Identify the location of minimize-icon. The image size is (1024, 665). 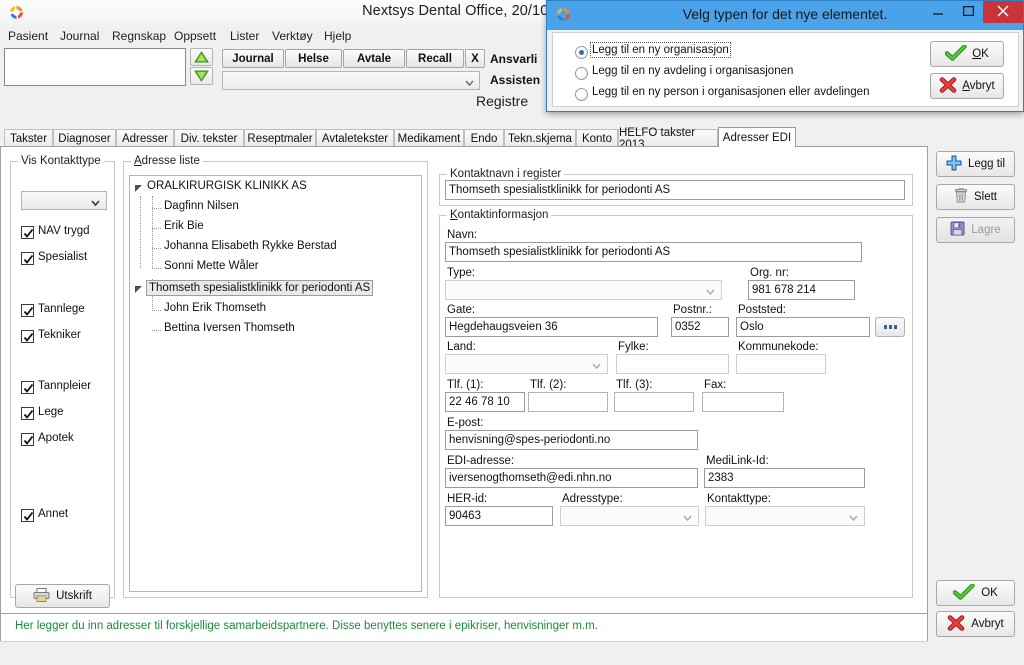
(938, 12).